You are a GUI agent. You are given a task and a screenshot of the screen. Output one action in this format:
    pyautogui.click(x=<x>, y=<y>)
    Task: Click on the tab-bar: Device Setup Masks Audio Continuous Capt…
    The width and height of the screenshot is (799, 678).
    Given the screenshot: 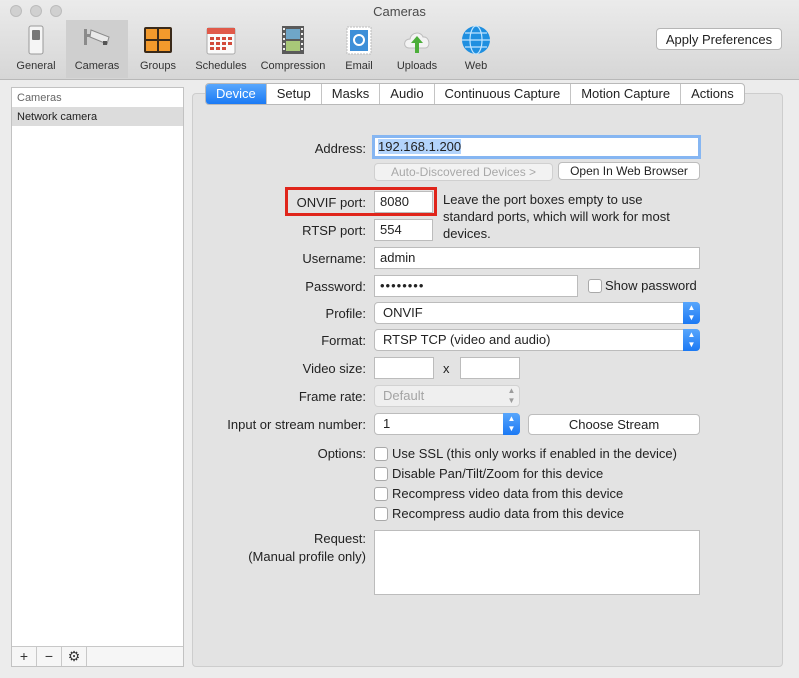 What is the action you would take?
    pyautogui.click(x=475, y=94)
    